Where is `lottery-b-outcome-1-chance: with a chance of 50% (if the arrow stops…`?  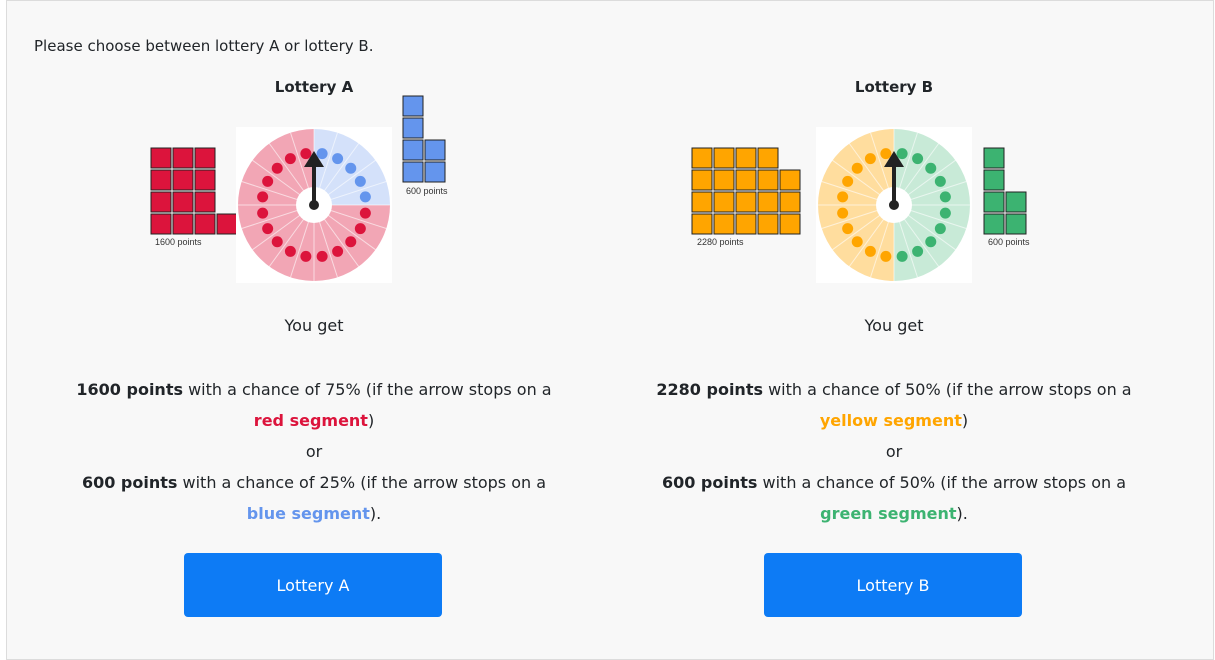 lottery-b-outcome-1-chance: with a chance of 50% (if the arrow stops… is located at coordinates (947, 389).